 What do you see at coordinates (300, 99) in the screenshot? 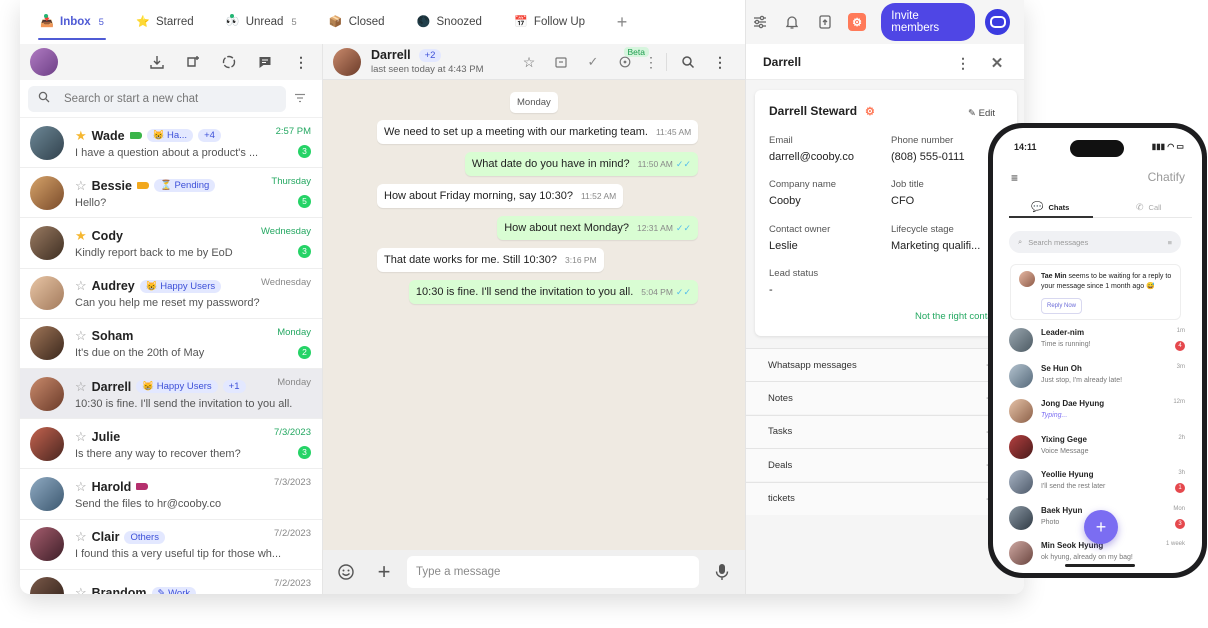
I see `filter-icon` at bounding box center [300, 99].